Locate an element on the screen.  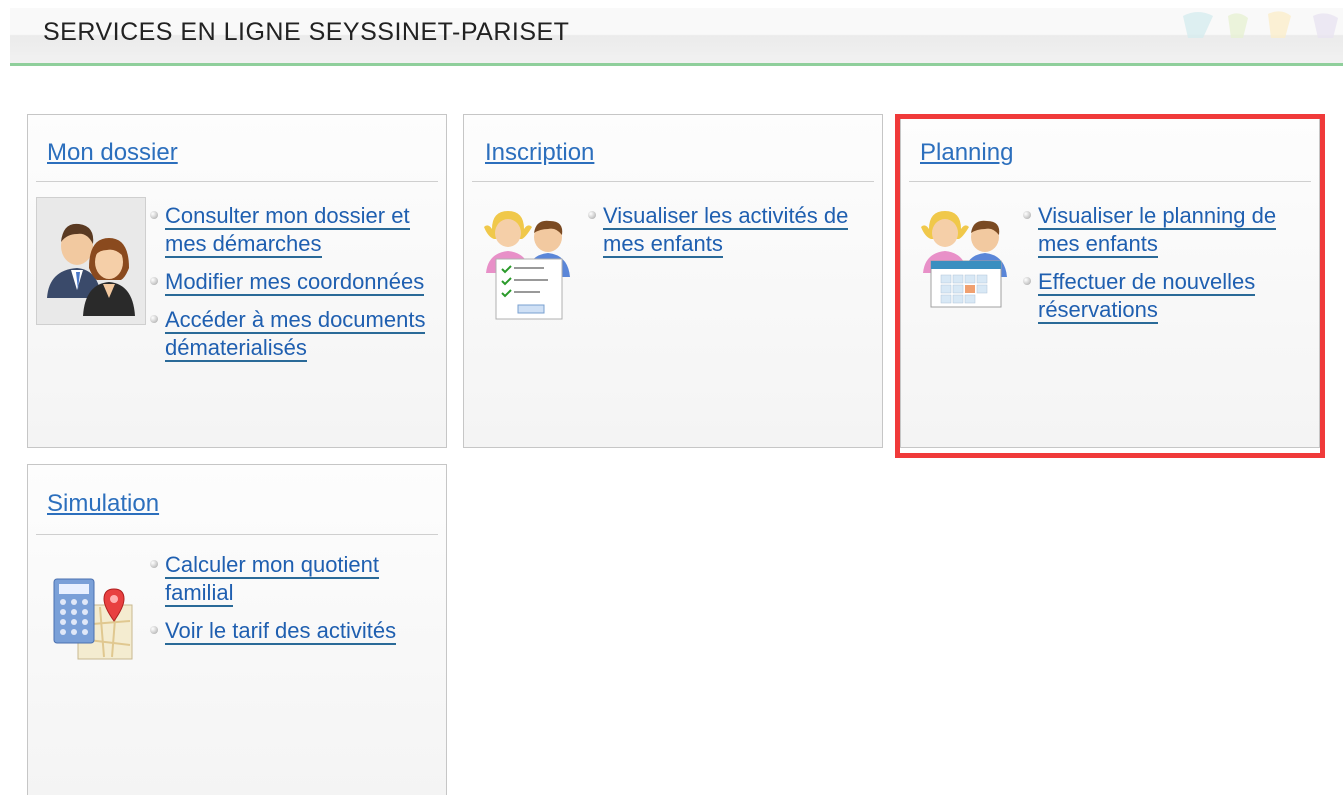
calculator-map-icon is located at coordinates (93, 618).